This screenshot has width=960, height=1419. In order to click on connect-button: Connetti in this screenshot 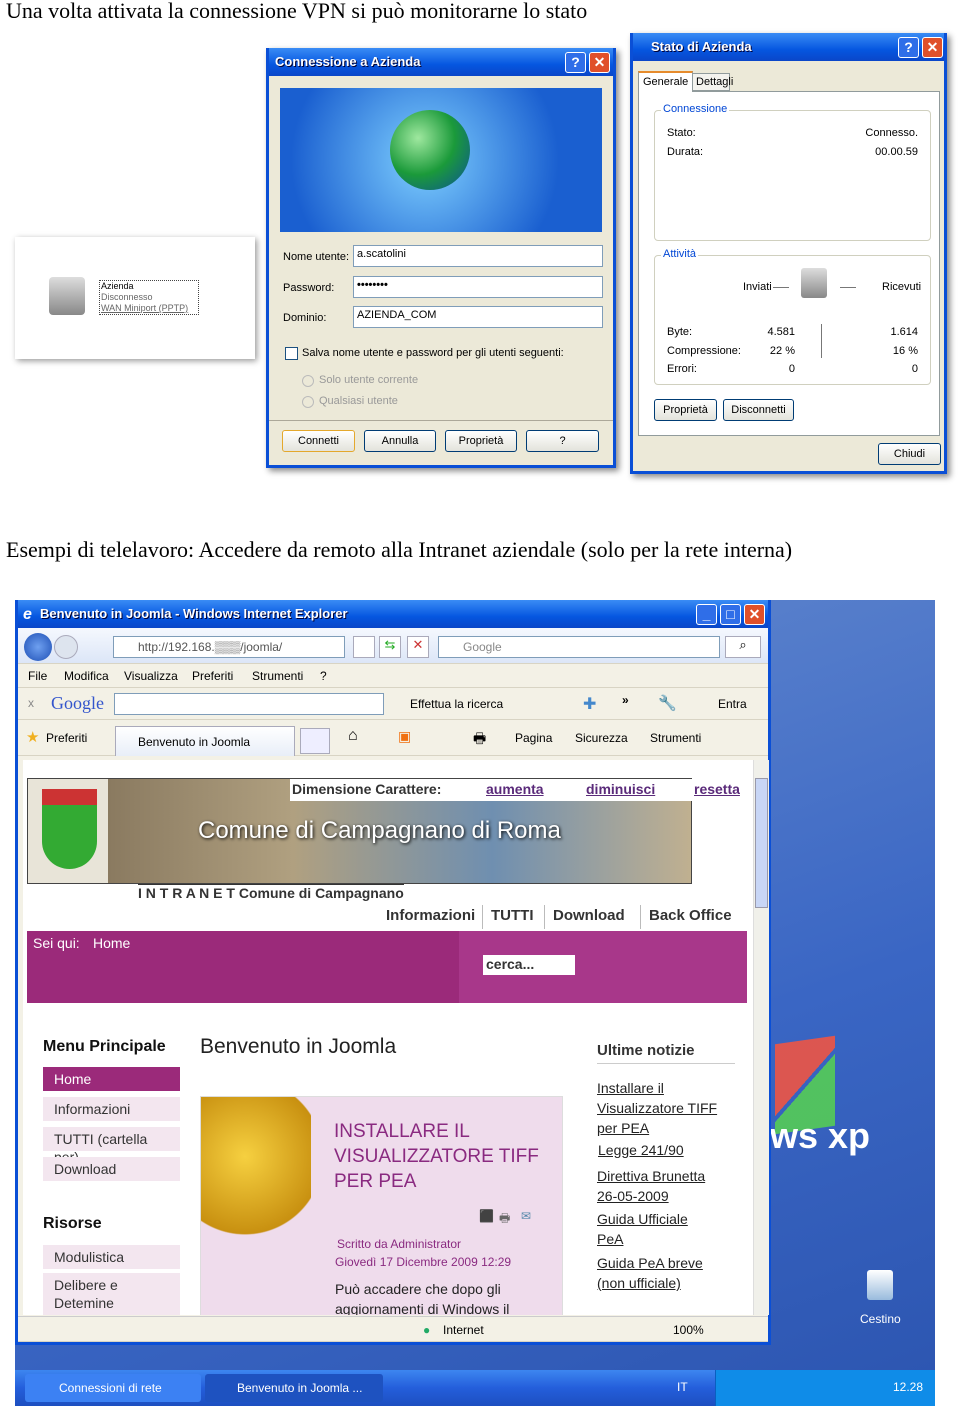, I will do `click(318, 441)`.